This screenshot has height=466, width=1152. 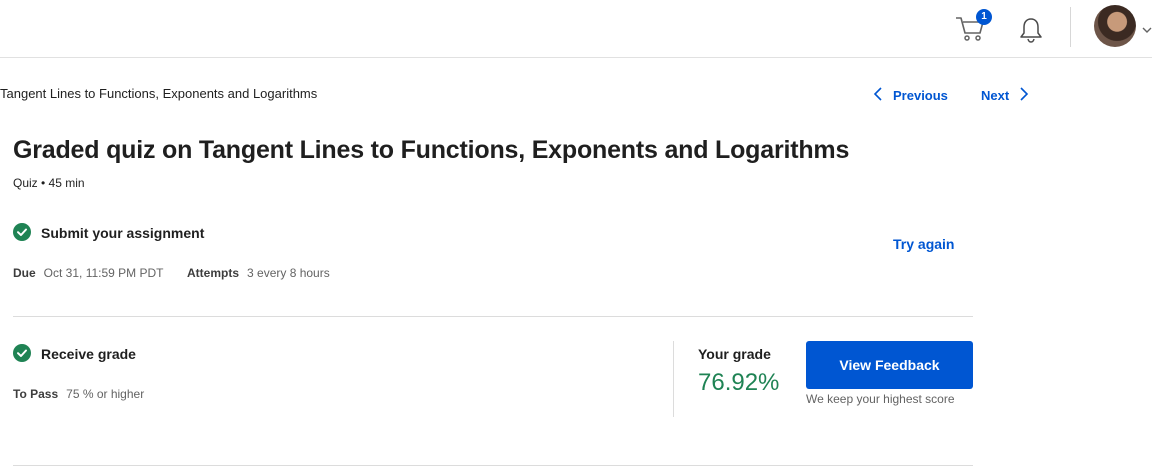 I want to click on previous-button: Previous, so click(x=910, y=95).